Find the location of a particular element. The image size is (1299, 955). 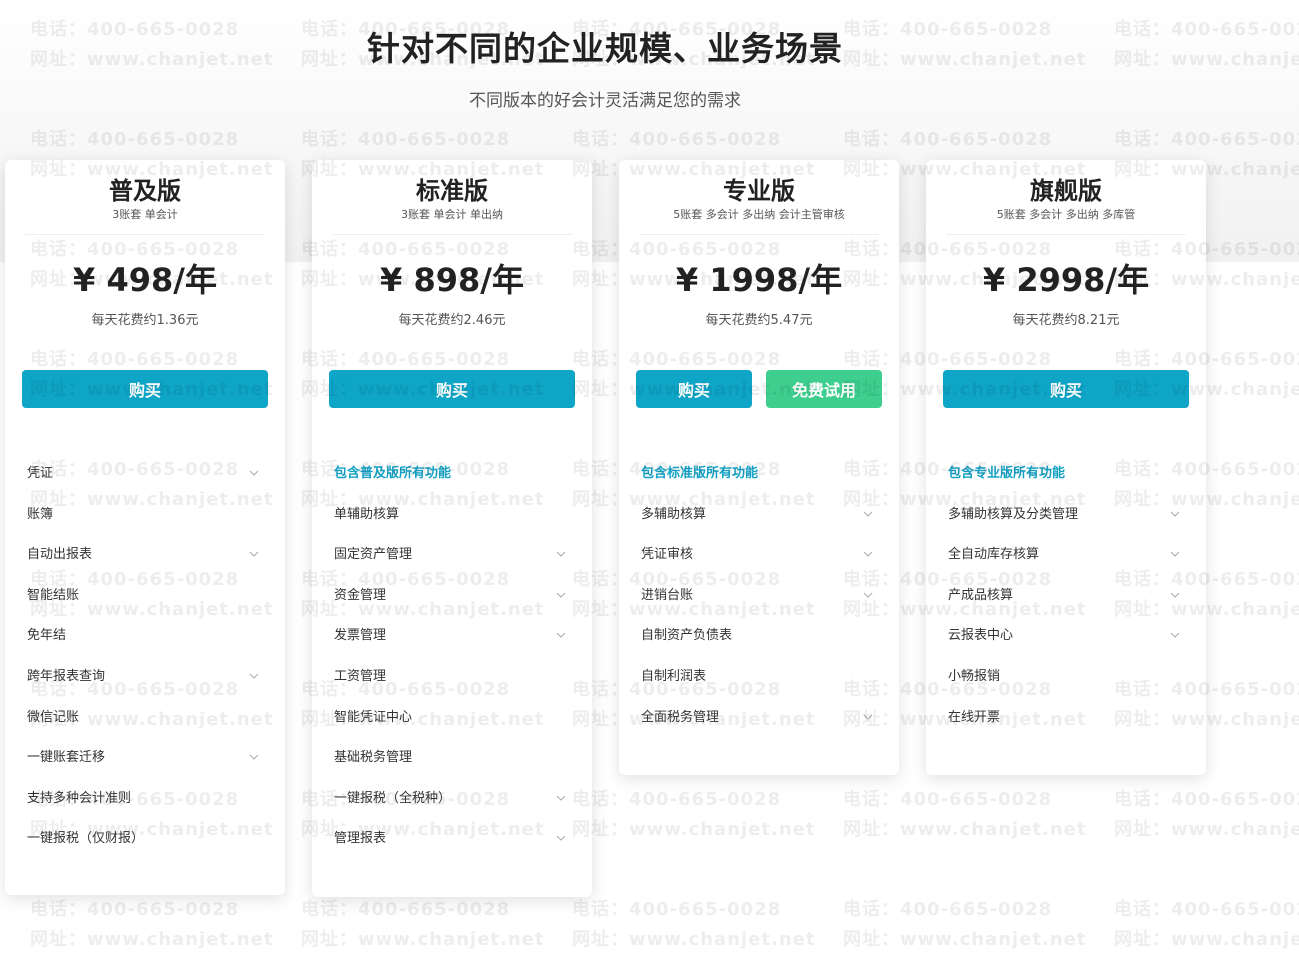

plan-name: 标准版 is located at coordinates (452, 191).